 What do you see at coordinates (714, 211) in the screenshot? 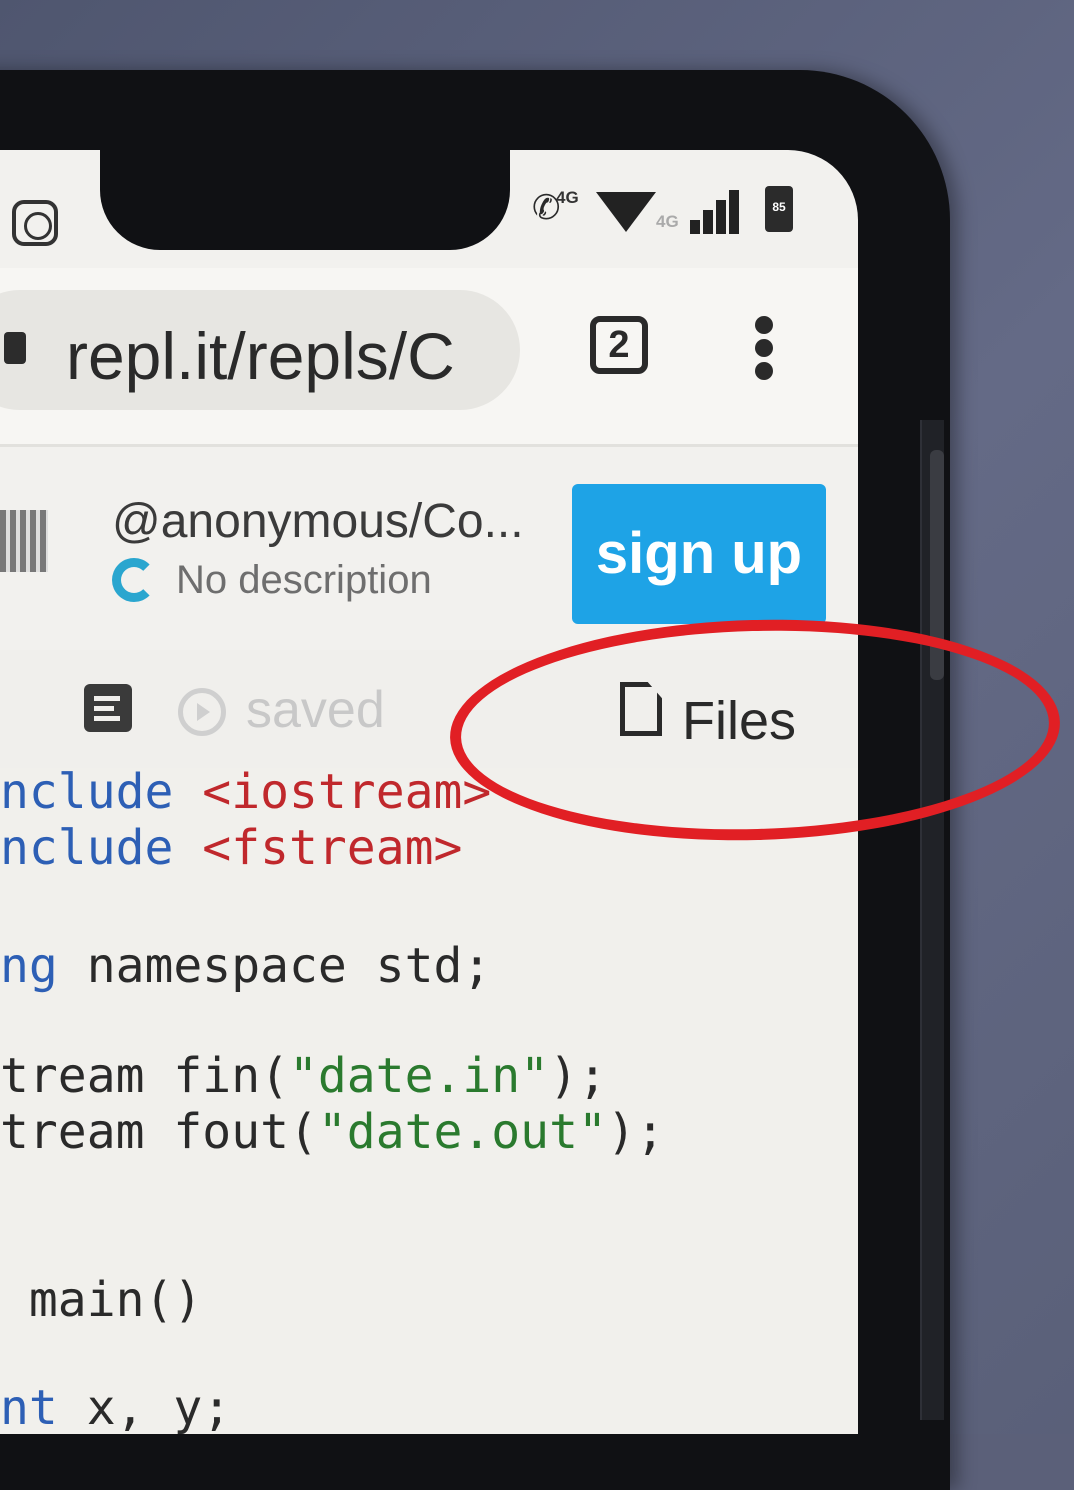
I see `cell-signal-icon` at bounding box center [714, 211].